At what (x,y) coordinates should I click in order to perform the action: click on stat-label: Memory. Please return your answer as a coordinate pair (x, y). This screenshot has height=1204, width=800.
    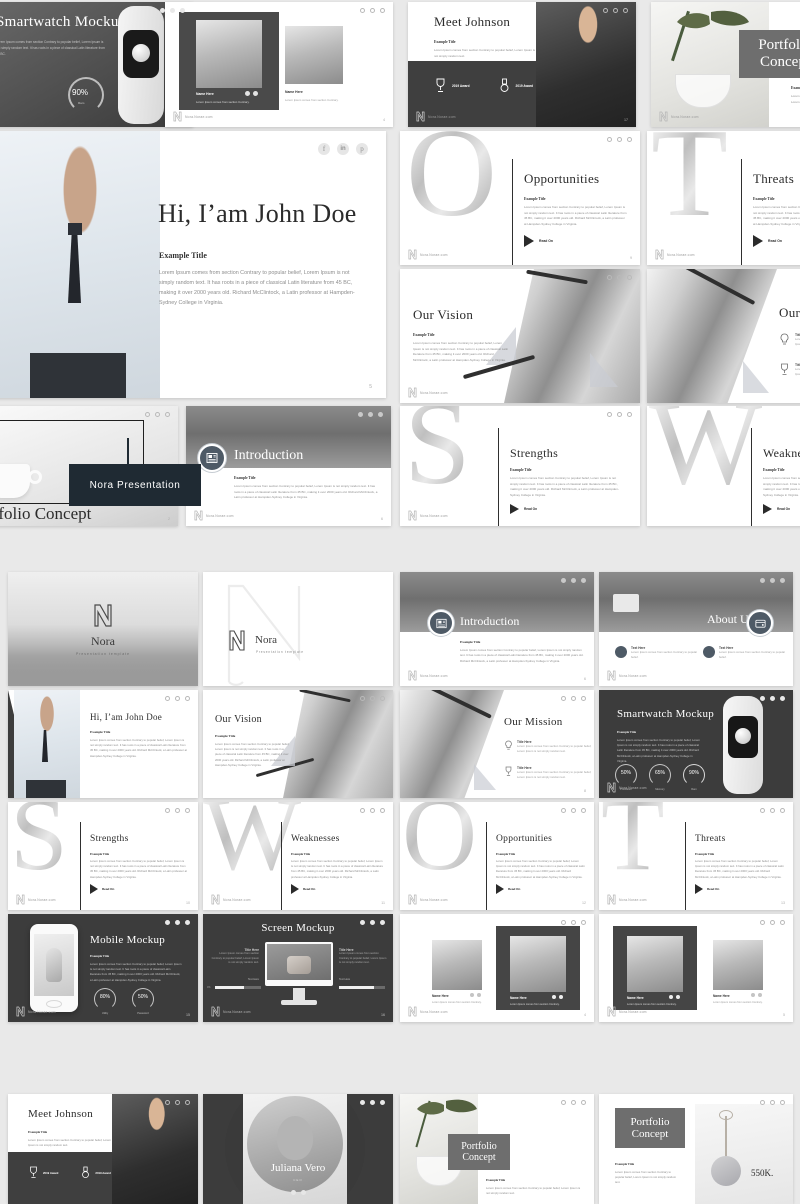
    Looking at the image, I should click on (660, 789).